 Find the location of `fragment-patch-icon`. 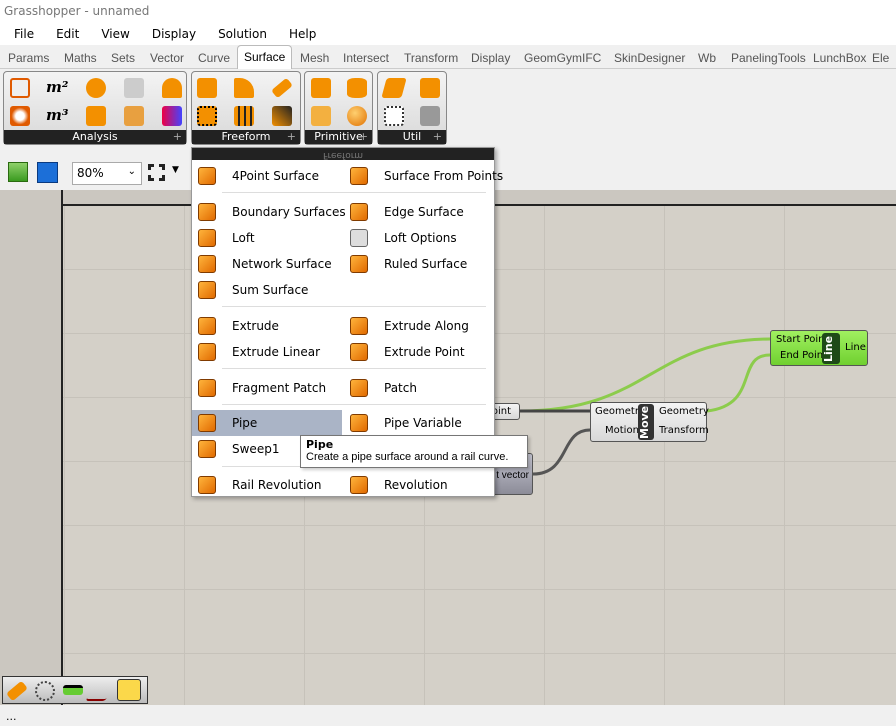

fragment-patch-icon is located at coordinates (207, 388).